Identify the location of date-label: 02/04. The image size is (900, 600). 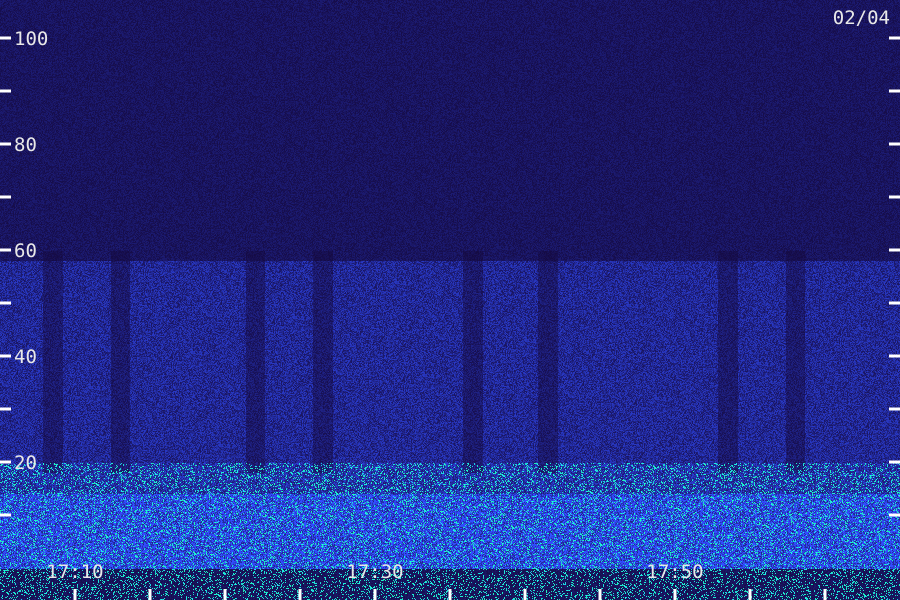
(861, 18).